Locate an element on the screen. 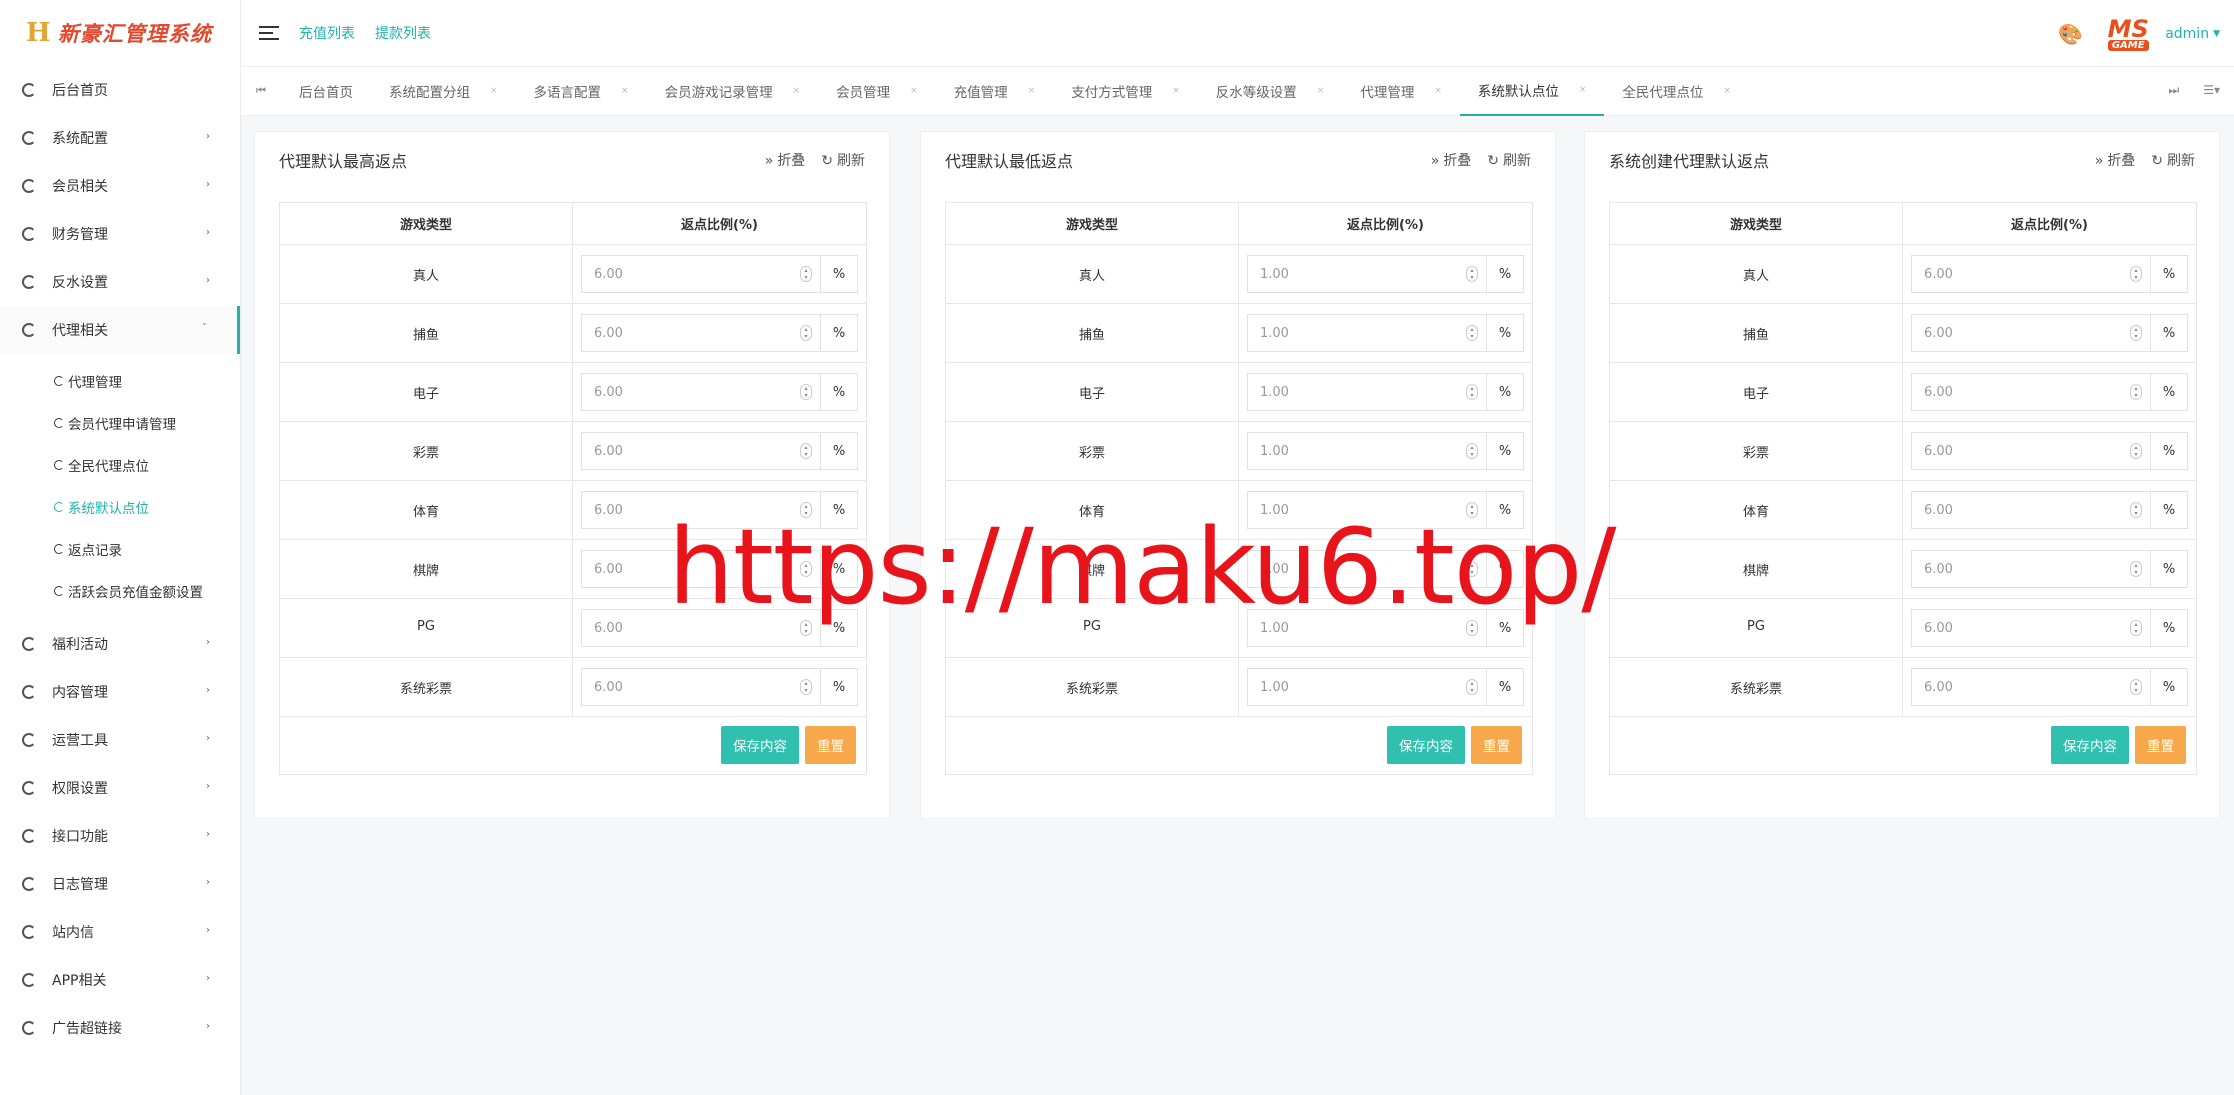 The image size is (2234, 1095). sidebar-item-13: APP相关 › is located at coordinates (120, 980).